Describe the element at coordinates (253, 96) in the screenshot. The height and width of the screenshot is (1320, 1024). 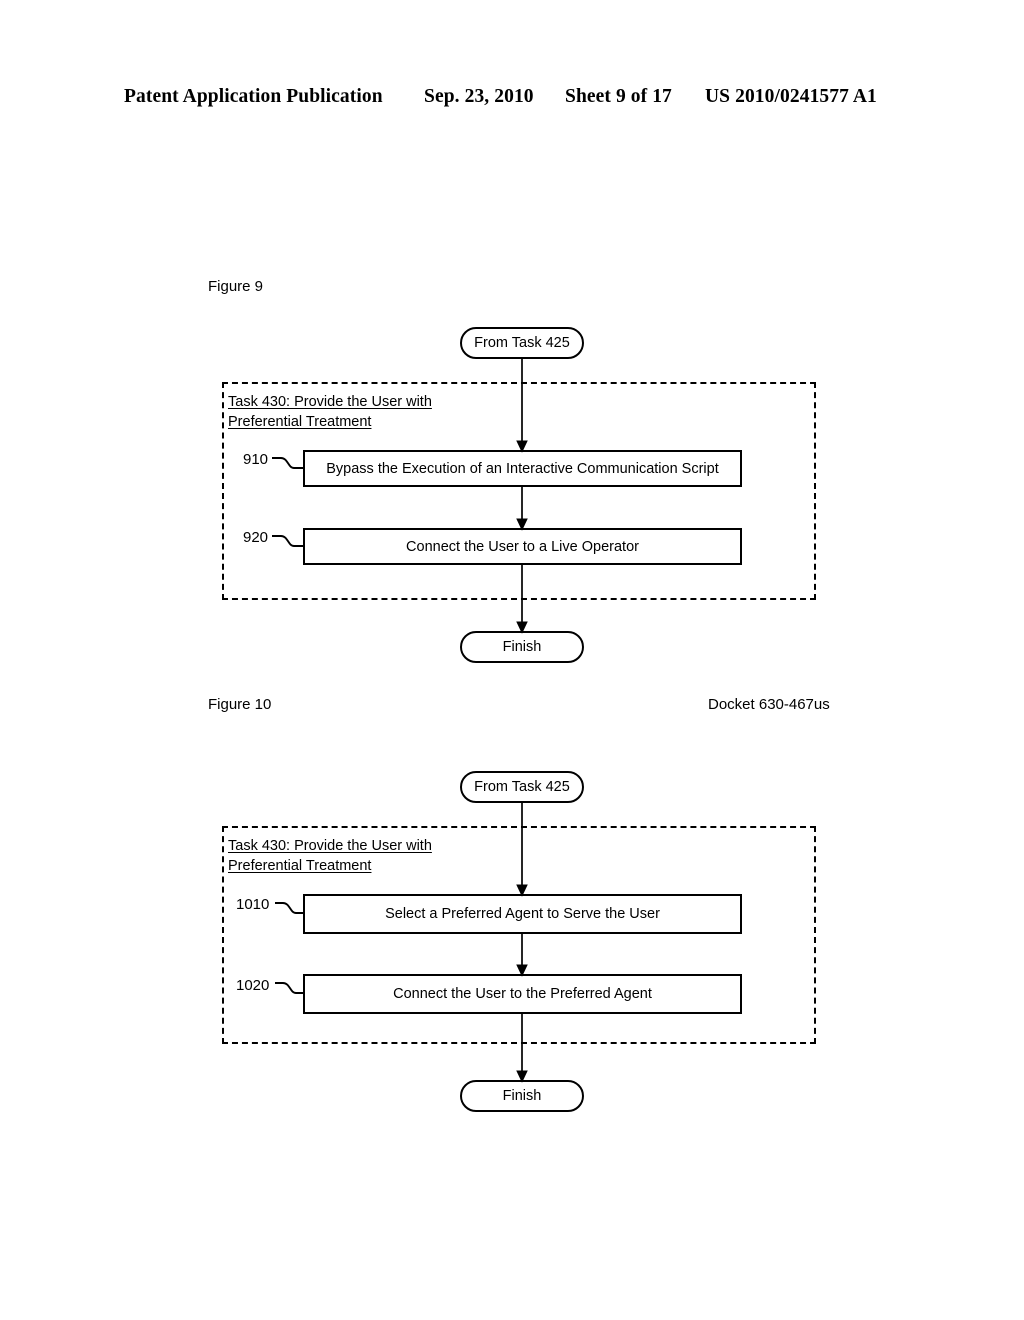
I see `header-publication-title: Patent Application Publication` at that location.